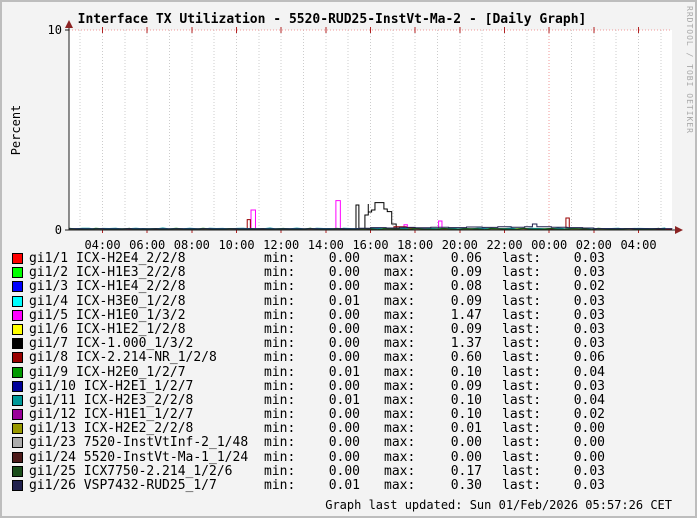  Describe the element at coordinates (504, 245) in the screenshot. I see `x-tick-label: 22:00` at that location.